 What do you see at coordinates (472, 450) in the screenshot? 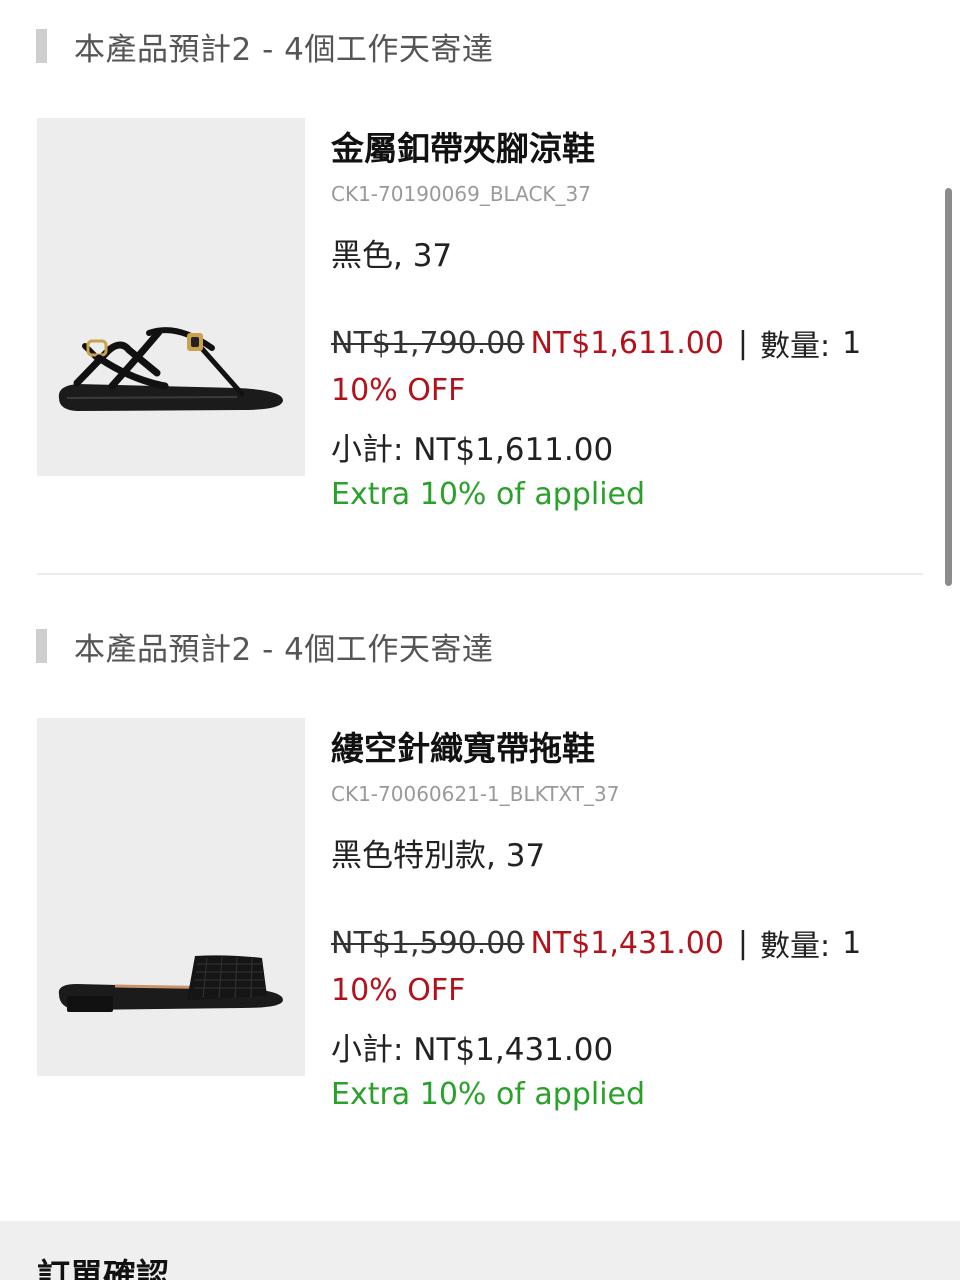
I see `subtotal: 小計: NT$1,611.00` at bounding box center [472, 450].